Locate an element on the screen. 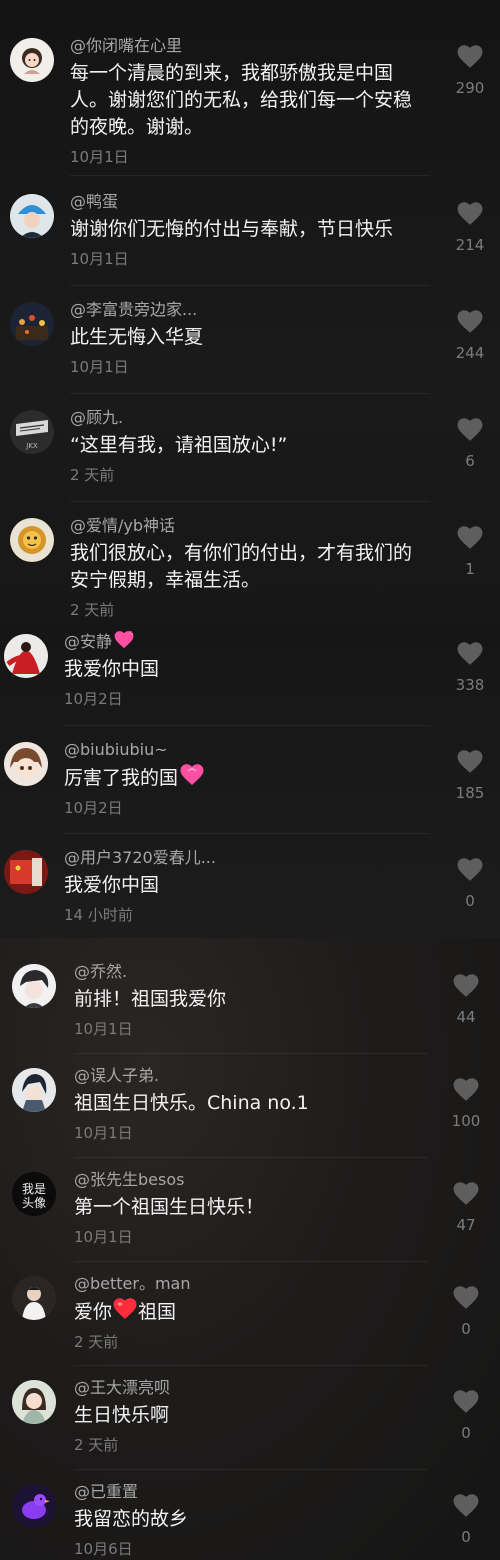  comment-item: 我是 头像 @张先生besos 第一个祖国生日快乐！ 10月1日 47 is located at coordinates (250, 1214).